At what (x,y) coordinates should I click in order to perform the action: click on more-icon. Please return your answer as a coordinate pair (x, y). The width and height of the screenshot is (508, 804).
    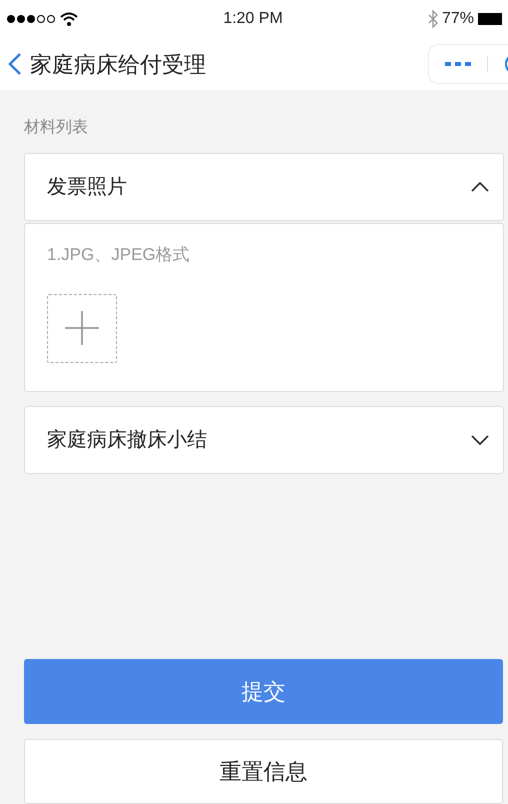
    Looking at the image, I should click on (458, 64).